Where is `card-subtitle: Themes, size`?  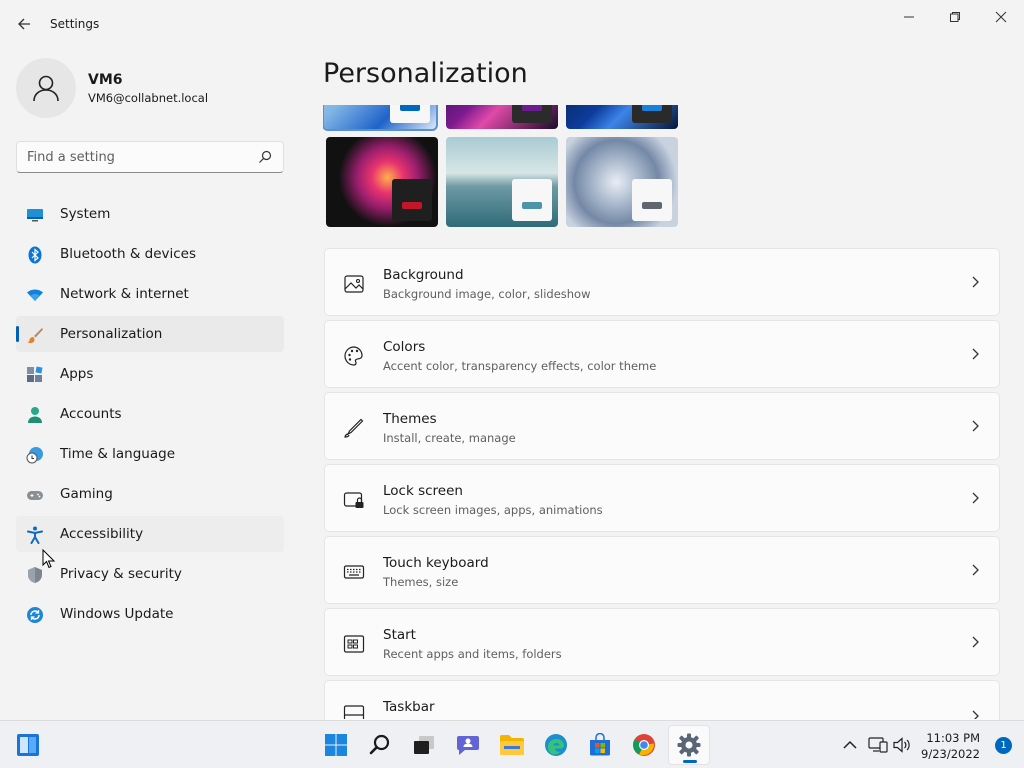
card-subtitle: Themes, size is located at coordinates (421, 582).